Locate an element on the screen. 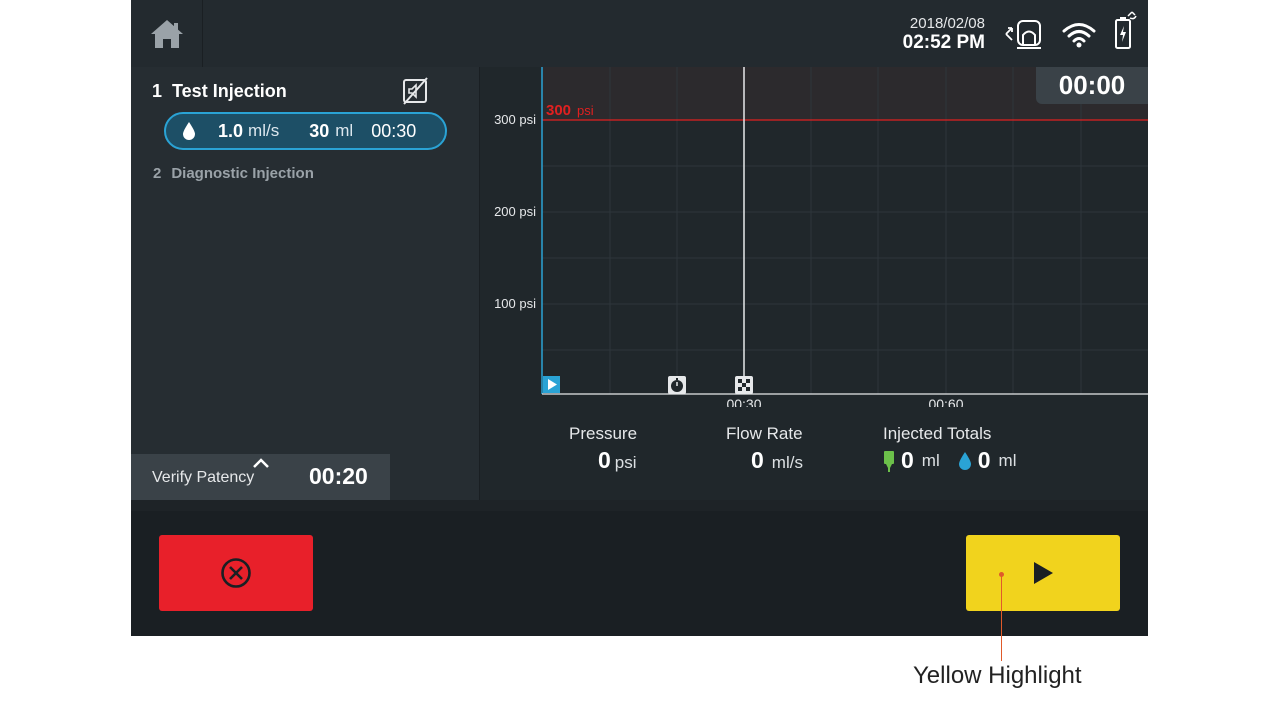  y-tick-label: 100 psi is located at coordinates (515, 303).